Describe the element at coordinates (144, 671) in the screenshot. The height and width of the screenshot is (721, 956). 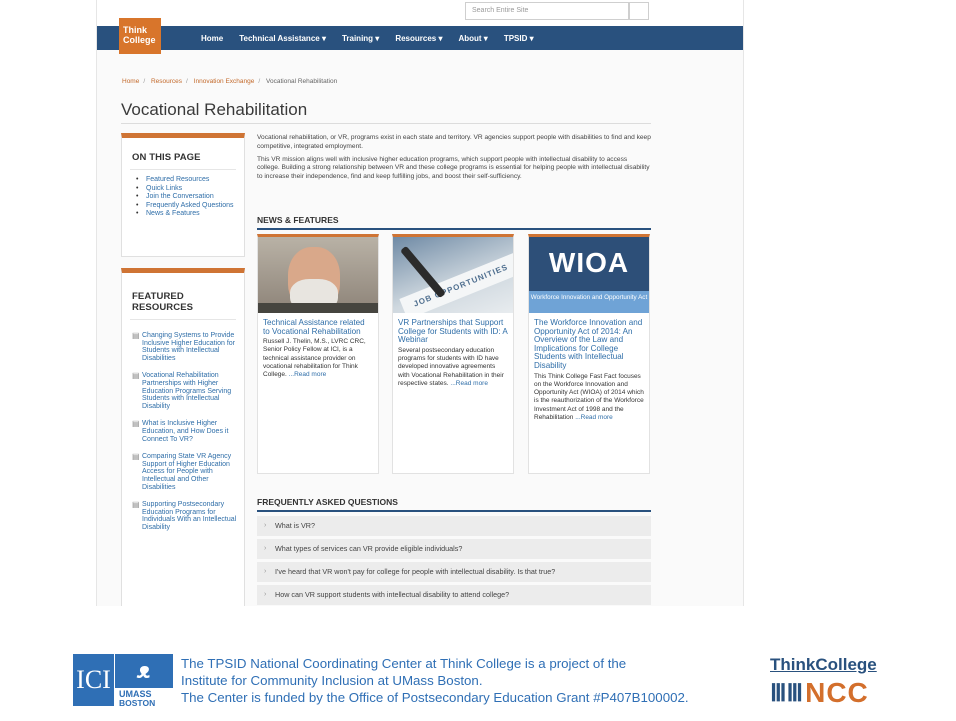
I see `umass-mark-icon: ᴥ` at that location.